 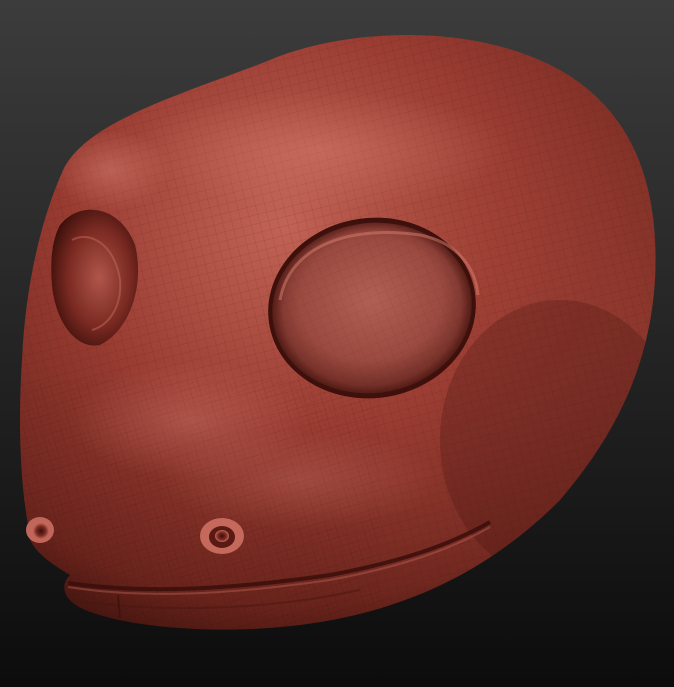 I want to click on left-nostril, so click(x=40, y=530).